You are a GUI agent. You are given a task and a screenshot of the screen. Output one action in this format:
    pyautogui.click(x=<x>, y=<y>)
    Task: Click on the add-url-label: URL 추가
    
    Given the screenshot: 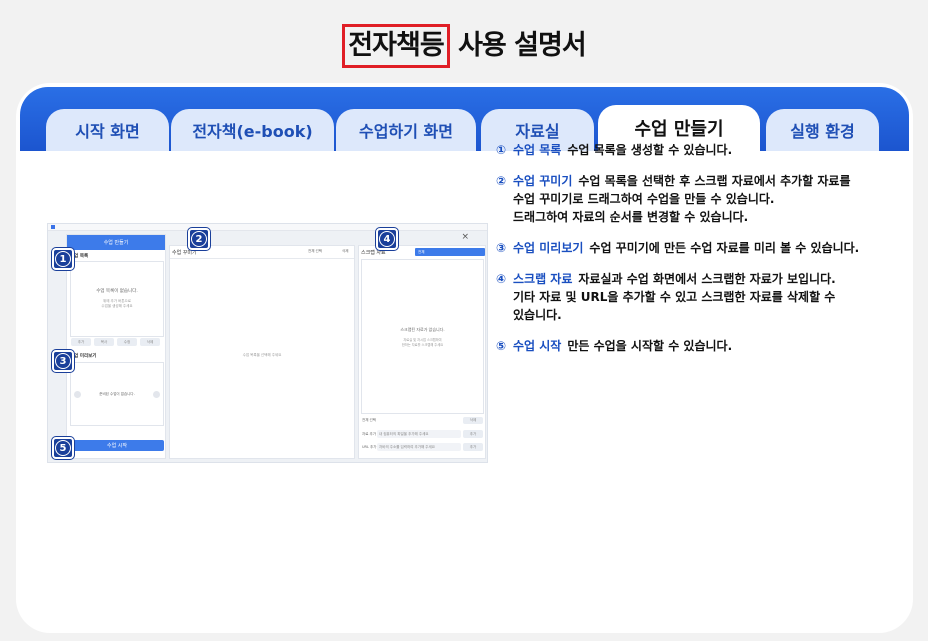 What is the action you would take?
    pyautogui.click(x=369, y=447)
    